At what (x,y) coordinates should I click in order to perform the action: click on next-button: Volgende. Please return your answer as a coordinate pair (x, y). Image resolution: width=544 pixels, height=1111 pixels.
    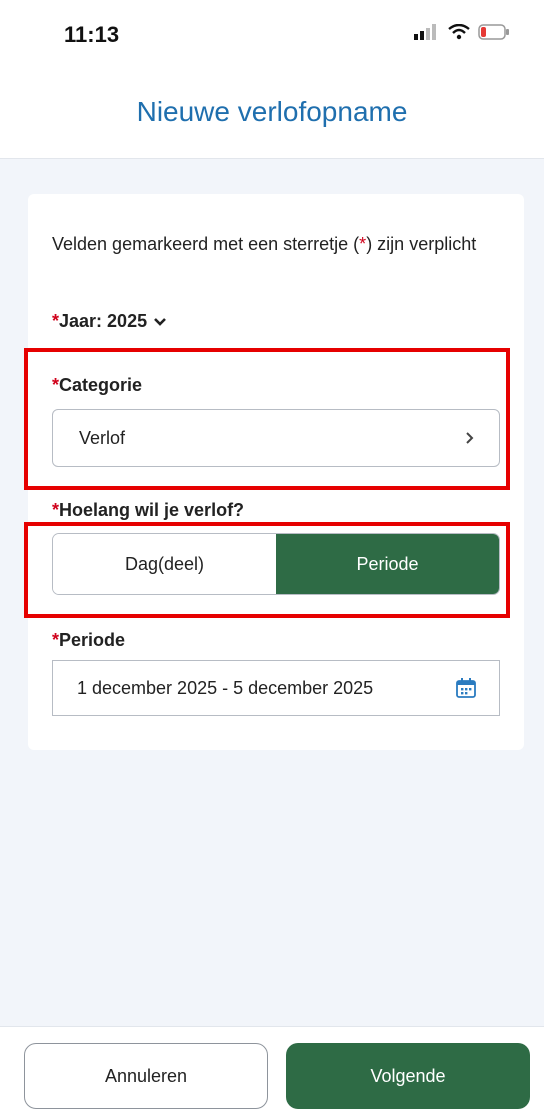
    Looking at the image, I should click on (408, 1076).